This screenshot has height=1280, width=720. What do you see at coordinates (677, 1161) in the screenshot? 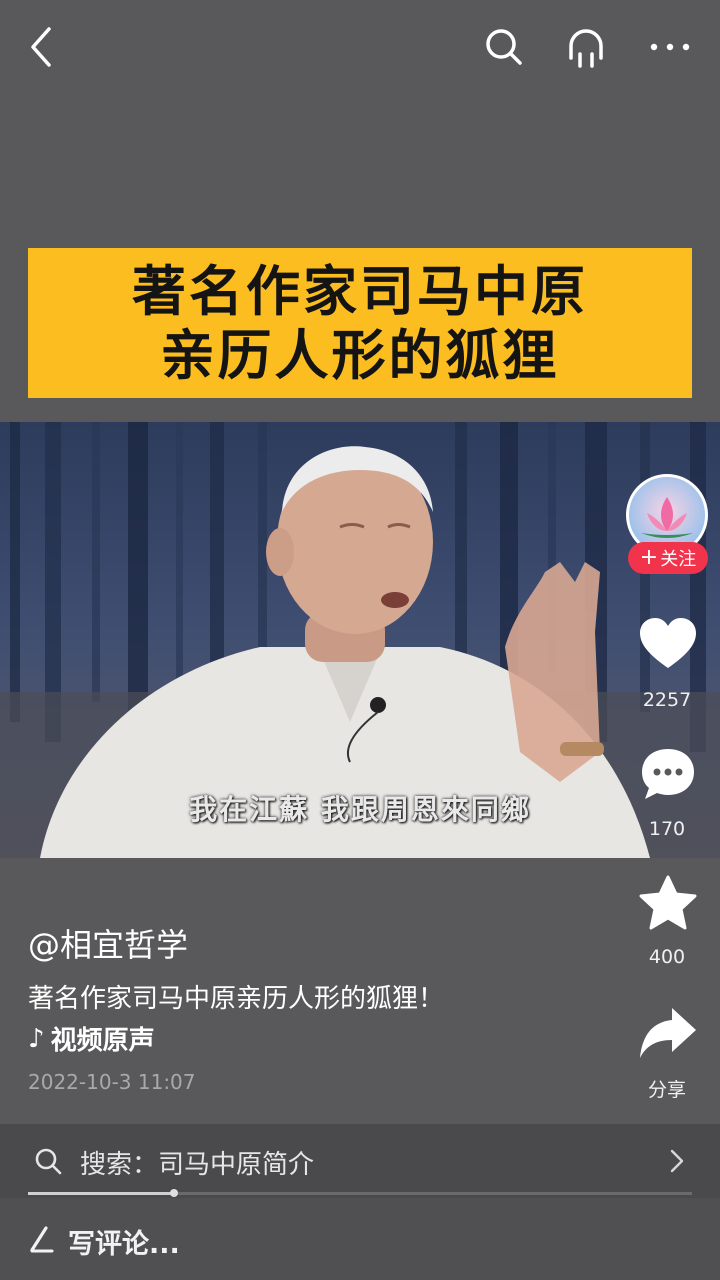
I see `chevron-right-icon` at bounding box center [677, 1161].